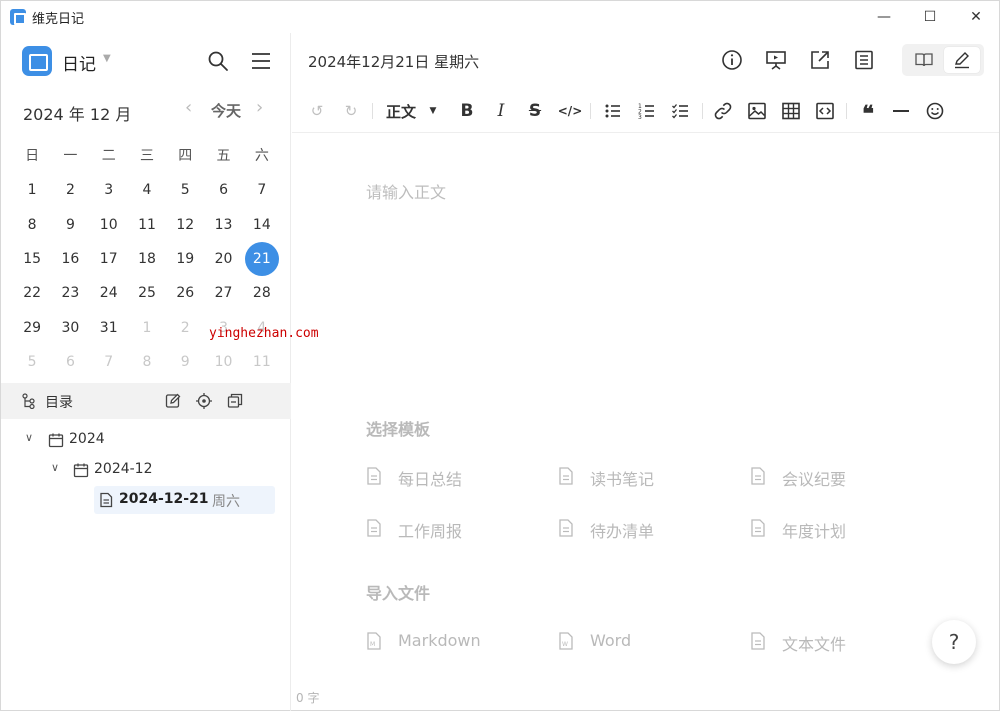  I want to click on calendar-day: 12, so click(185, 225).